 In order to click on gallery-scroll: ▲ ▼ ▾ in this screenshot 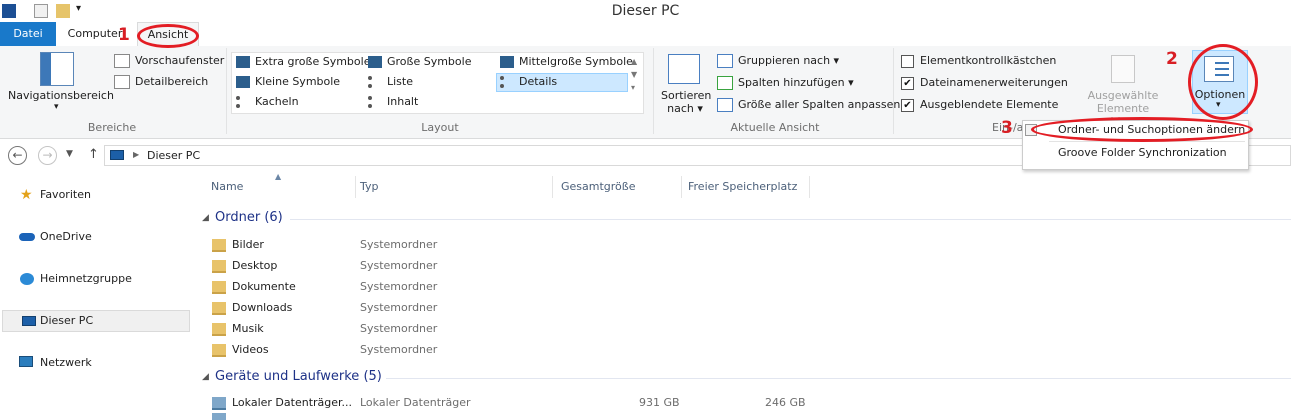, I will do `click(634, 74)`.